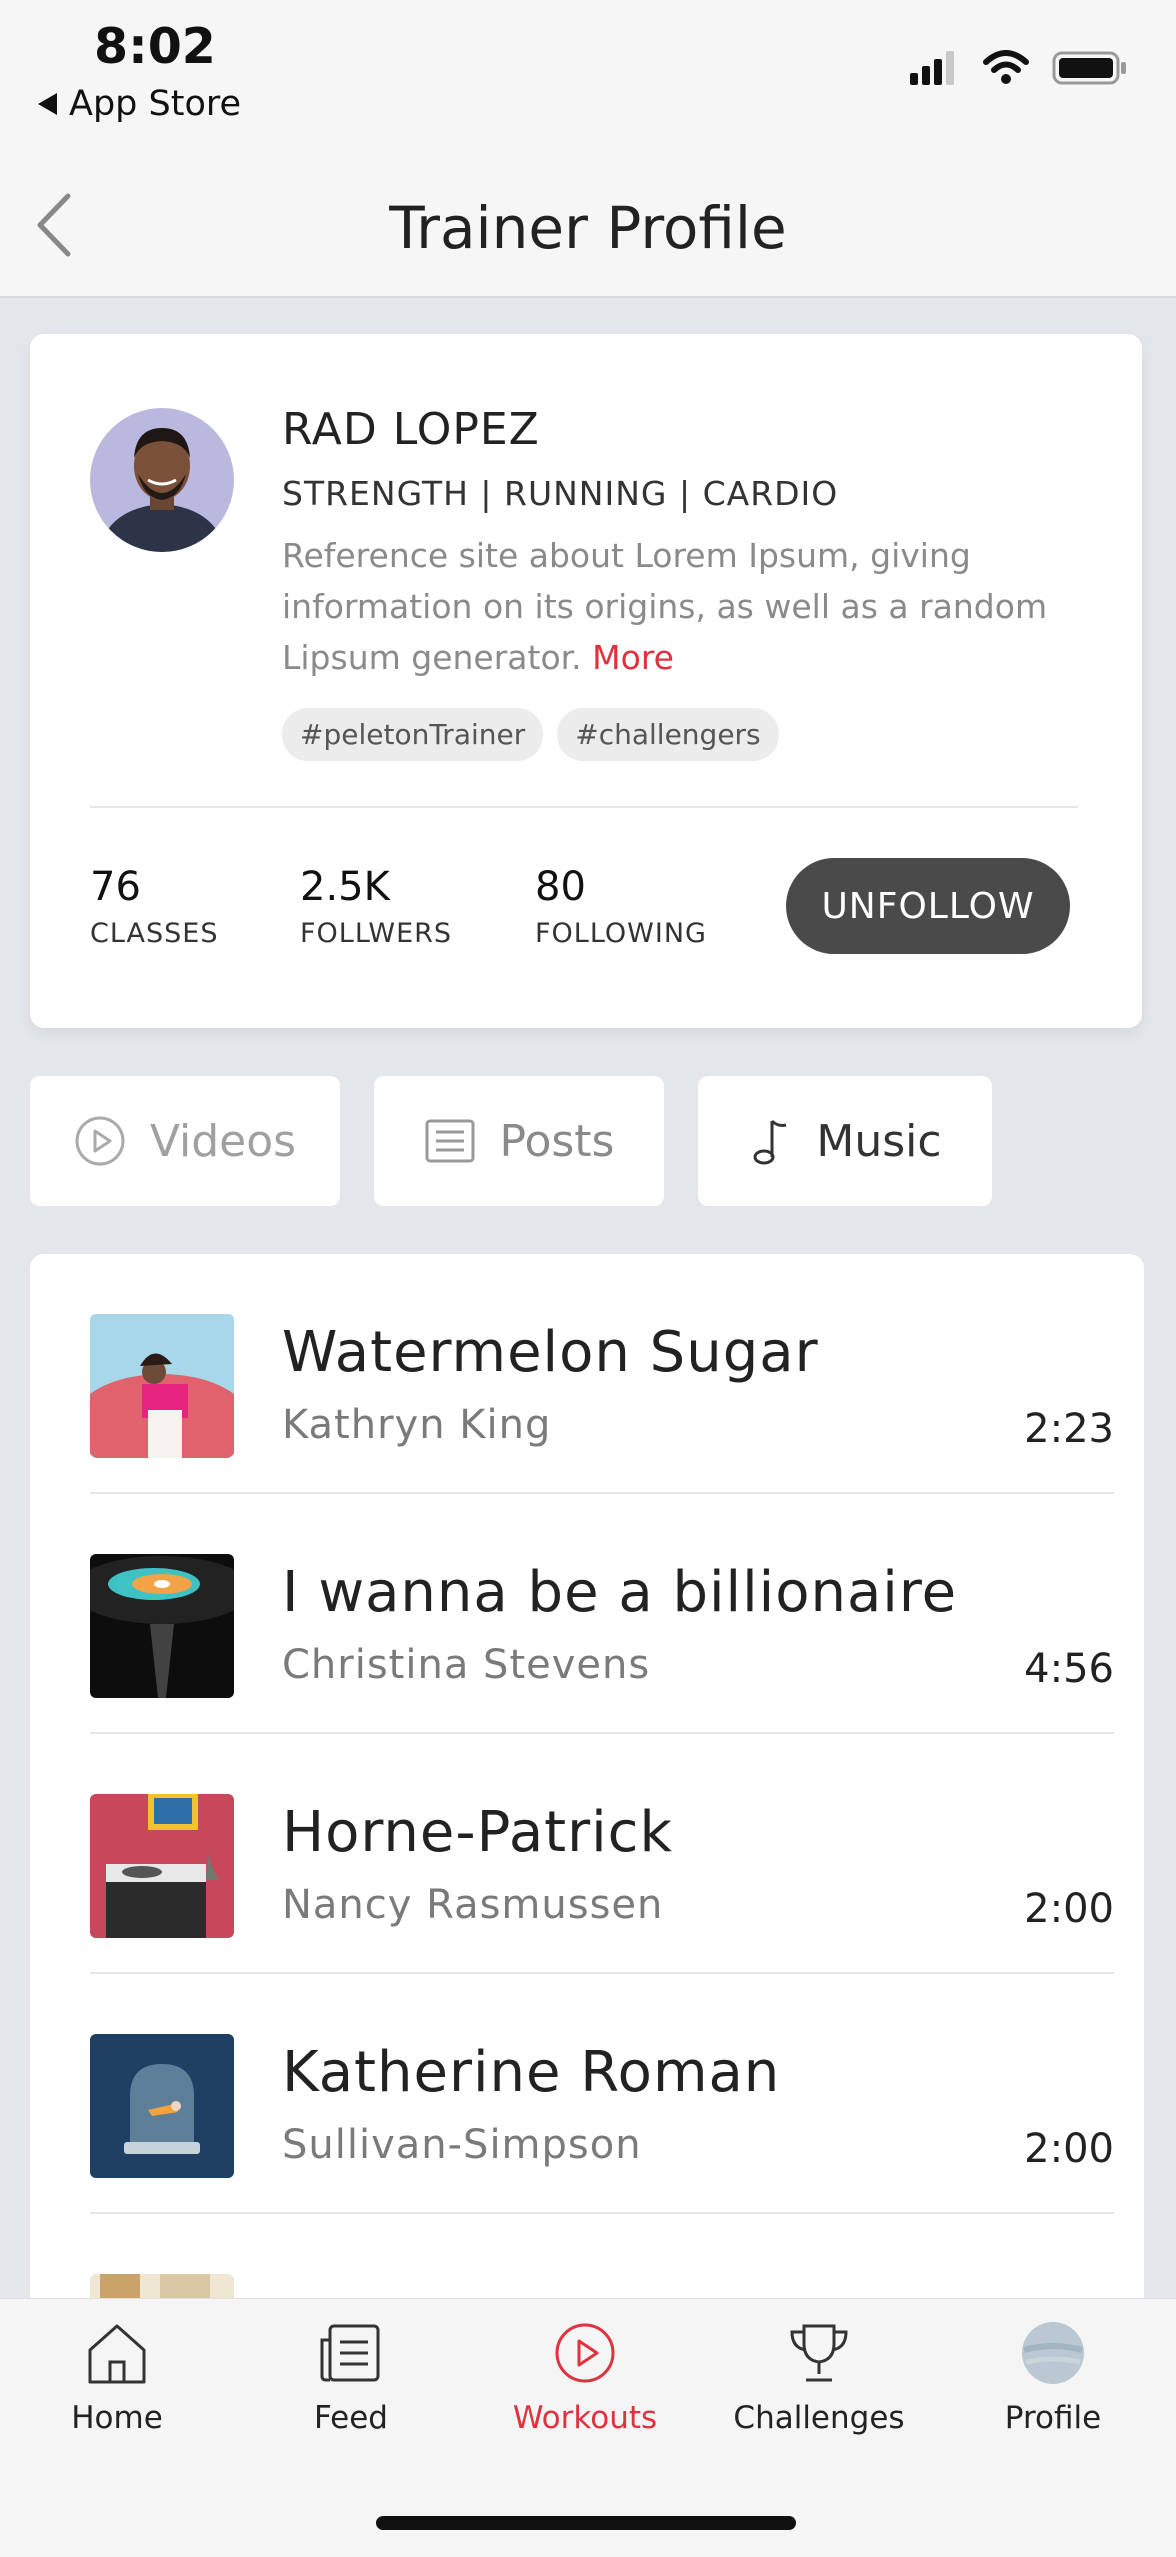 The height and width of the screenshot is (2557, 1176). What do you see at coordinates (1069, 1669) in the screenshot?
I see `song-duration: 4:56` at bounding box center [1069, 1669].